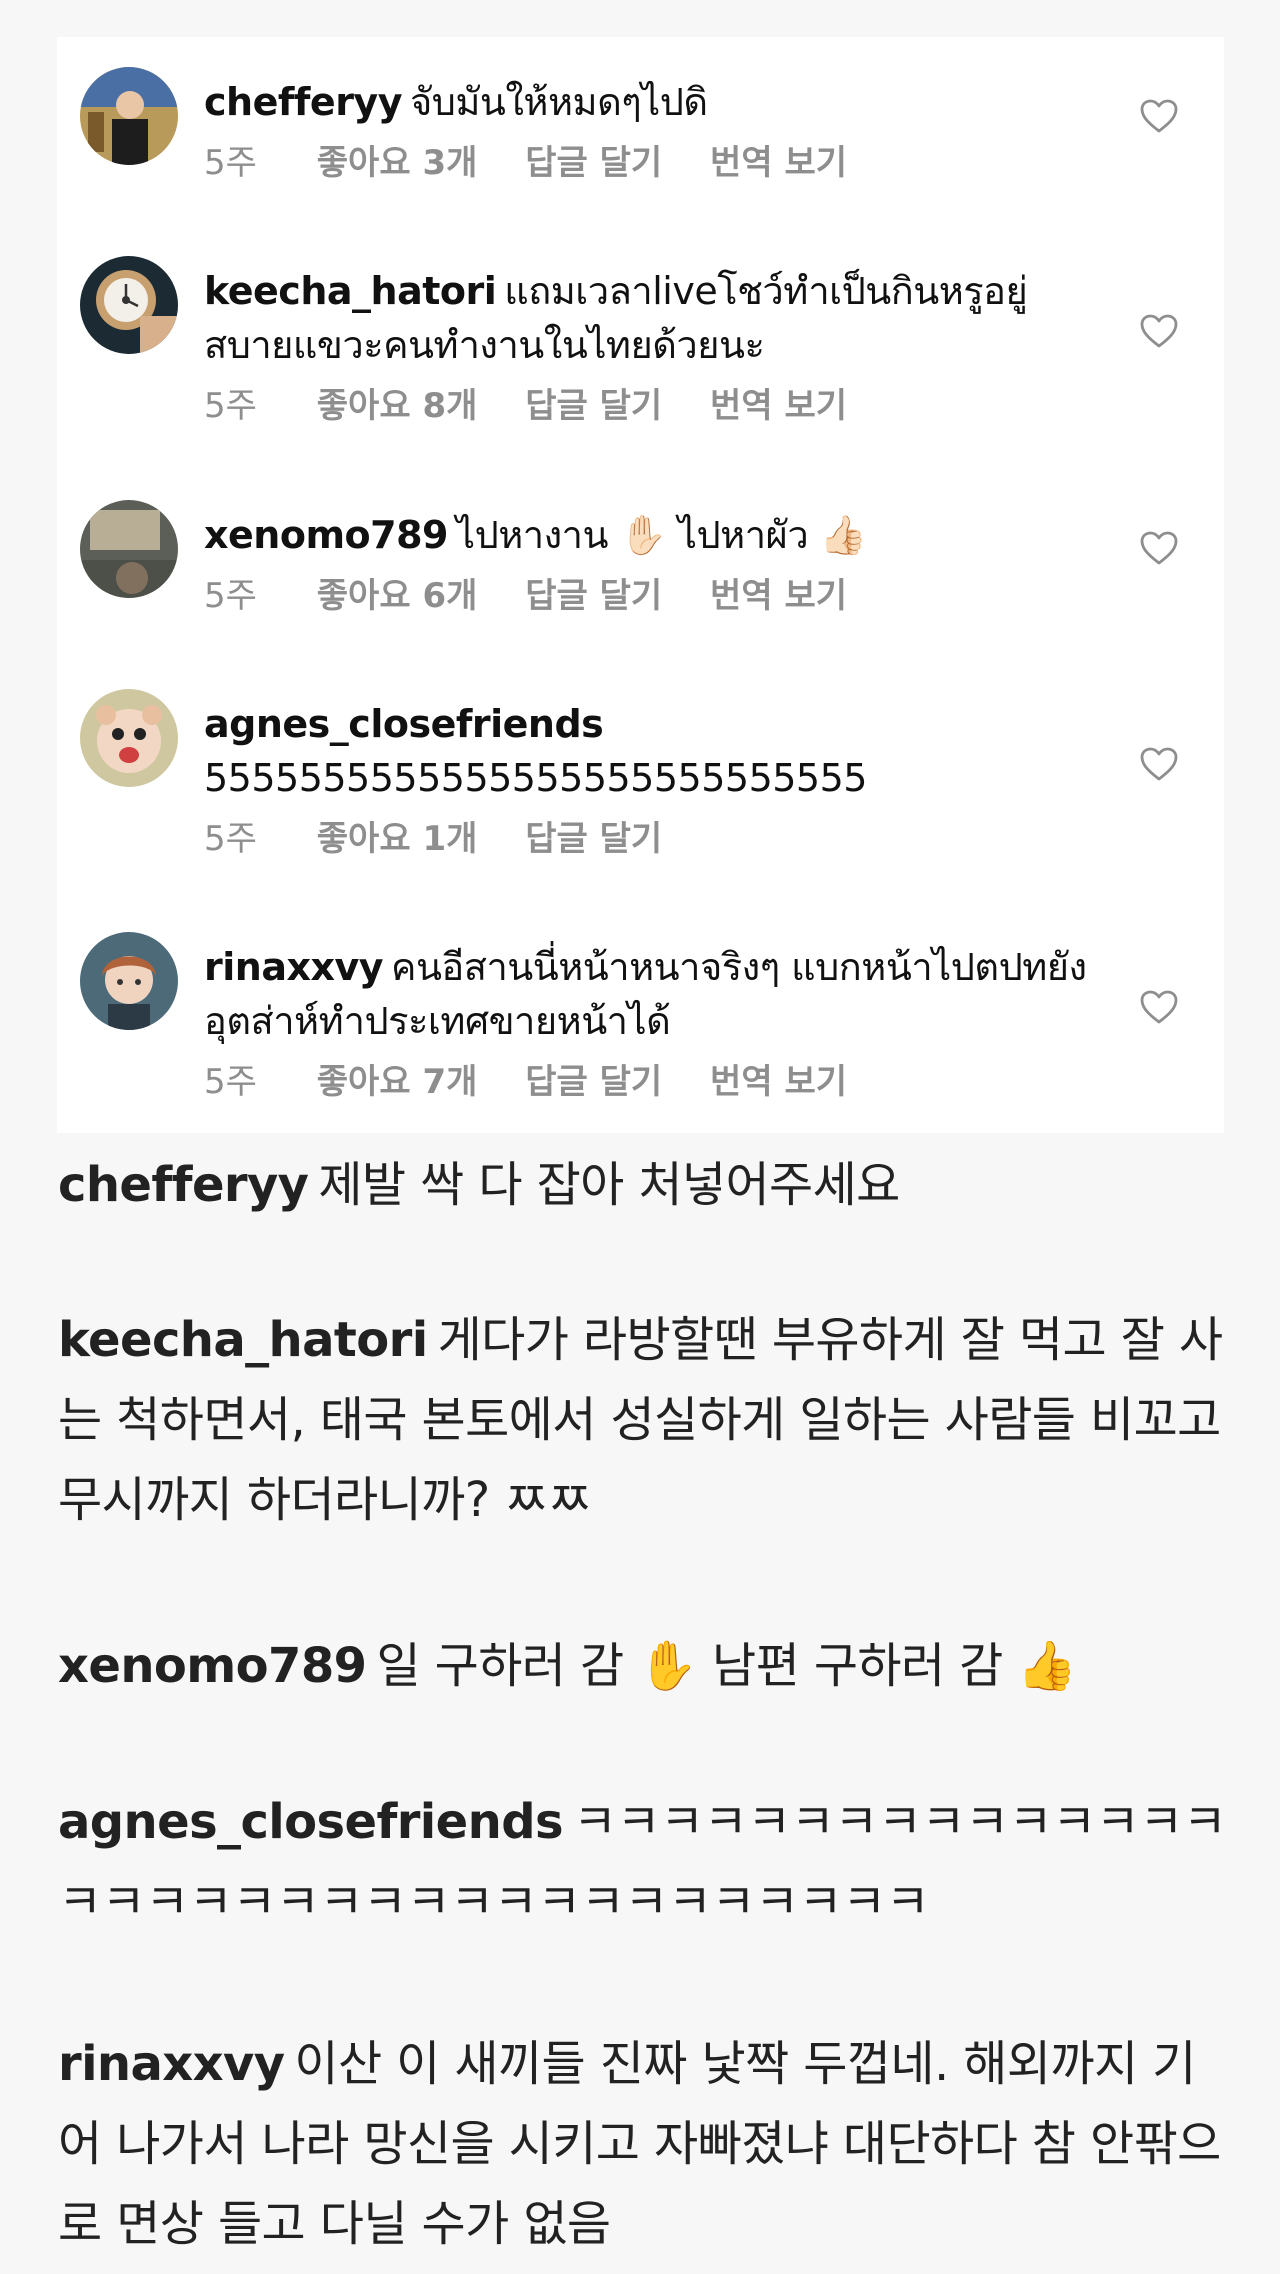 This screenshot has height=2274, width=1280. What do you see at coordinates (558, 102) in the screenshot?
I see `comment-text: จับมันให้หมดๆไปดิ` at bounding box center [558, 102].